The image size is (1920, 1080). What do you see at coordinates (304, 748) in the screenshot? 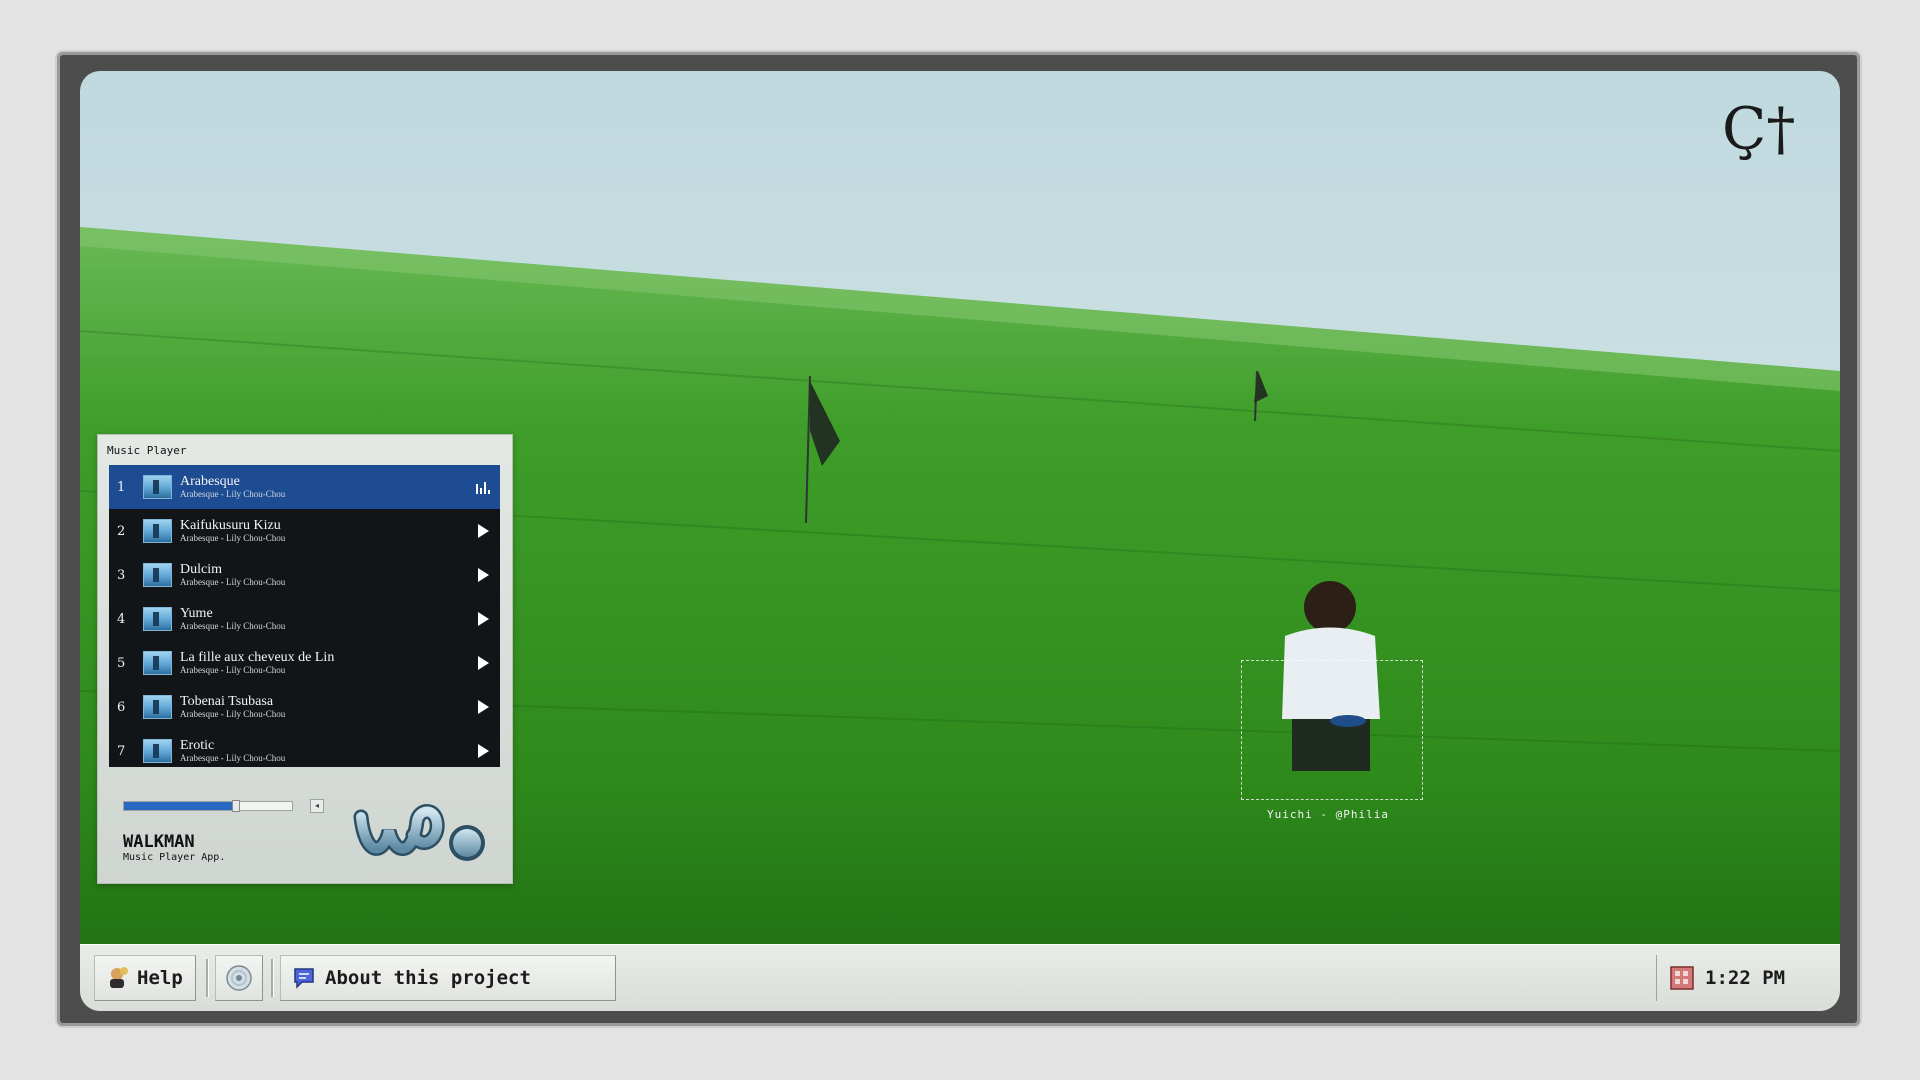
I see `track-item: 7 Erotic Arabesque - Lily Chou-Chou` at bounding box center [304, 748].